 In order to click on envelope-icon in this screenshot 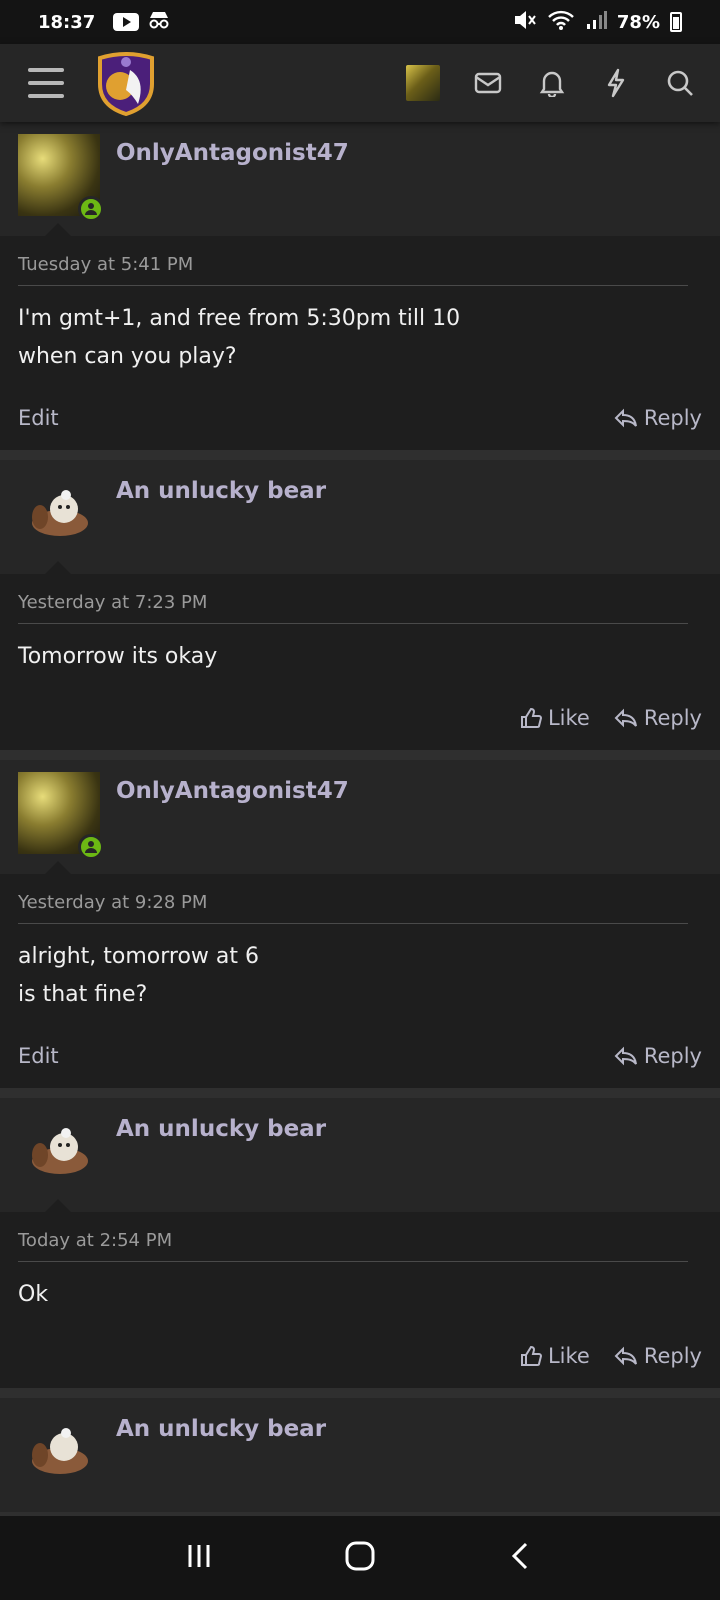, I will do `click(488, 83)`.